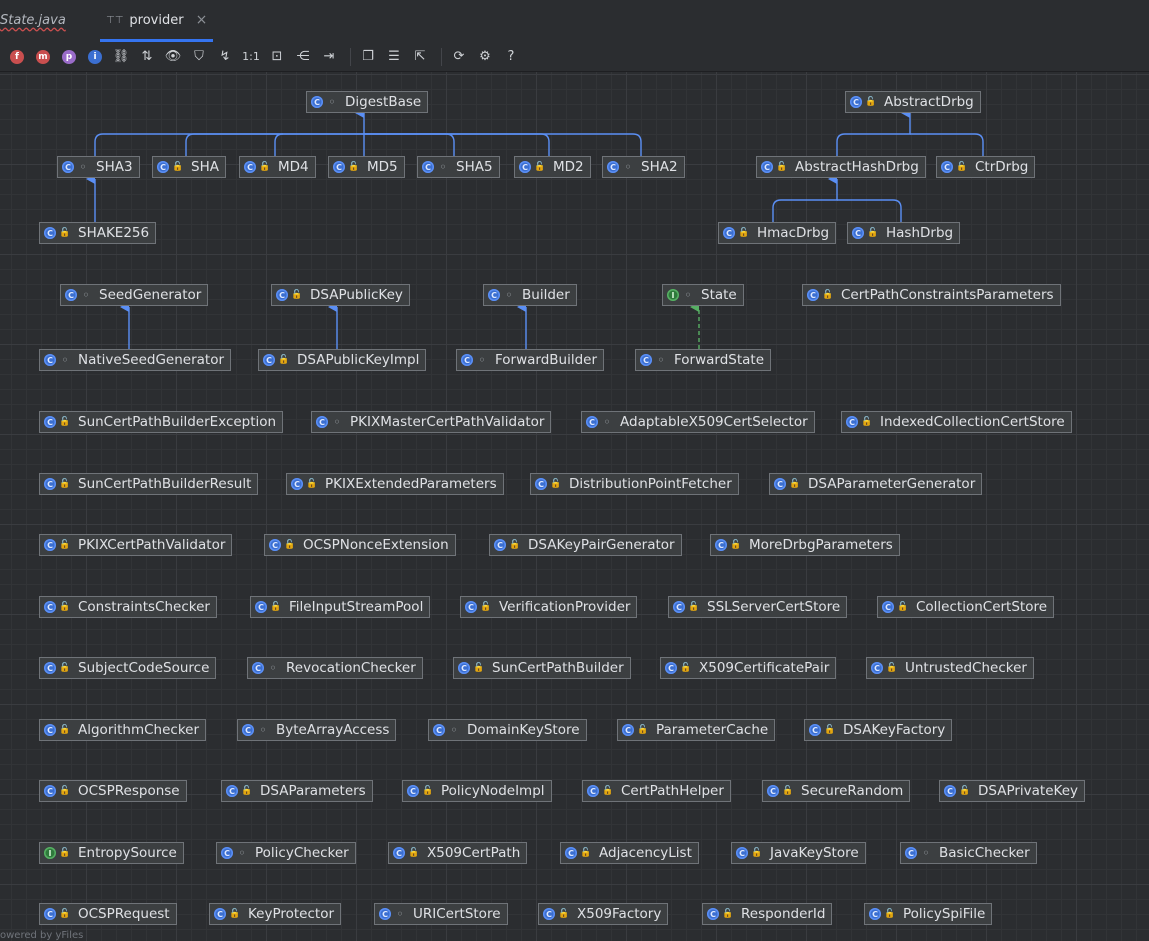 Image resolution: width=1149 pixels, height=941 pixels. I want to click on node-forwardbuilder: C ◦ ForwardBuilder, so click(530, 360).